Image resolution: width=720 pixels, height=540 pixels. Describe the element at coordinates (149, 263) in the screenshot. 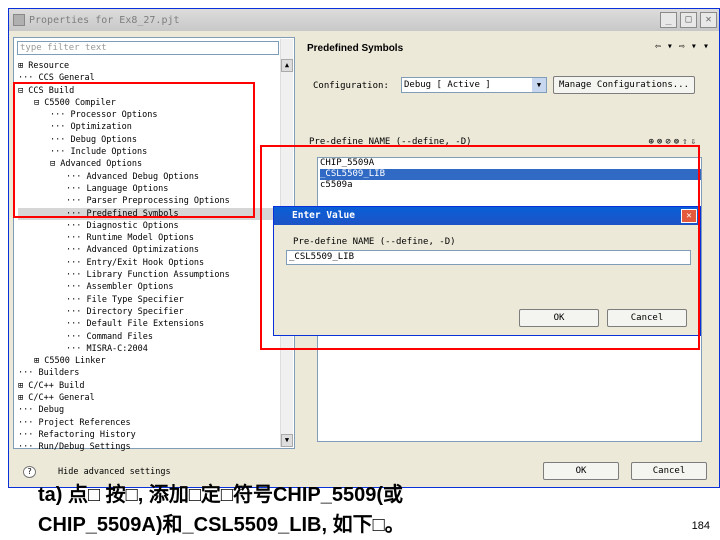

I see `tree-item: ··· Entry/Exit Hook Options` at that location.